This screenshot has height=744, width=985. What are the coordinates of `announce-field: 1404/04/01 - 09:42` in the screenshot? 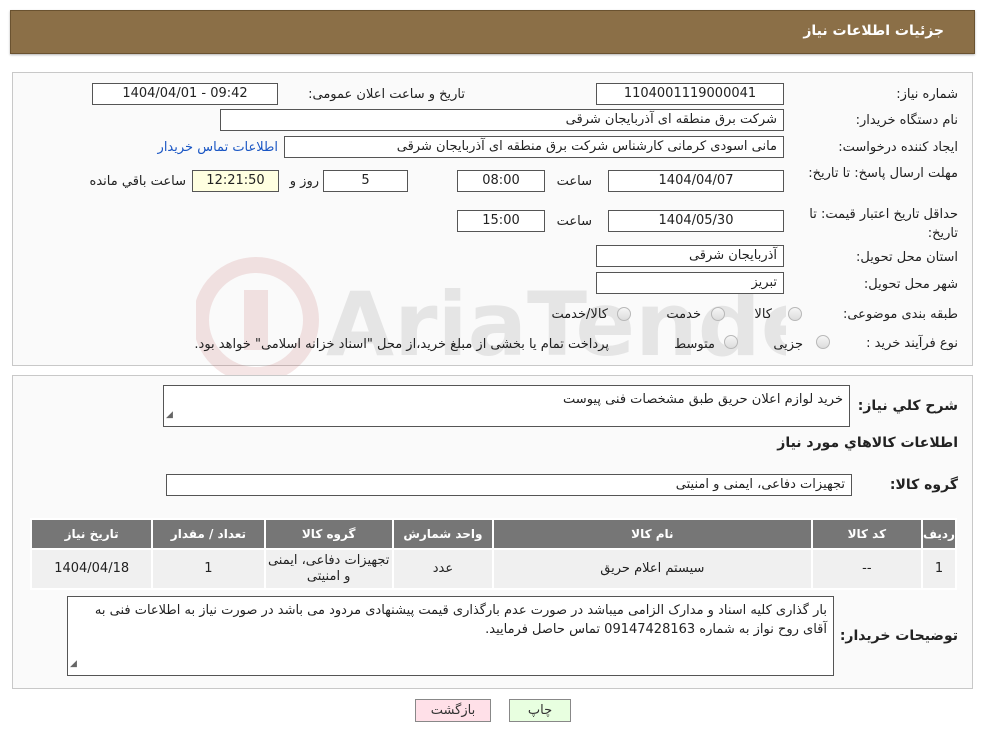 It's located at (185, 94).